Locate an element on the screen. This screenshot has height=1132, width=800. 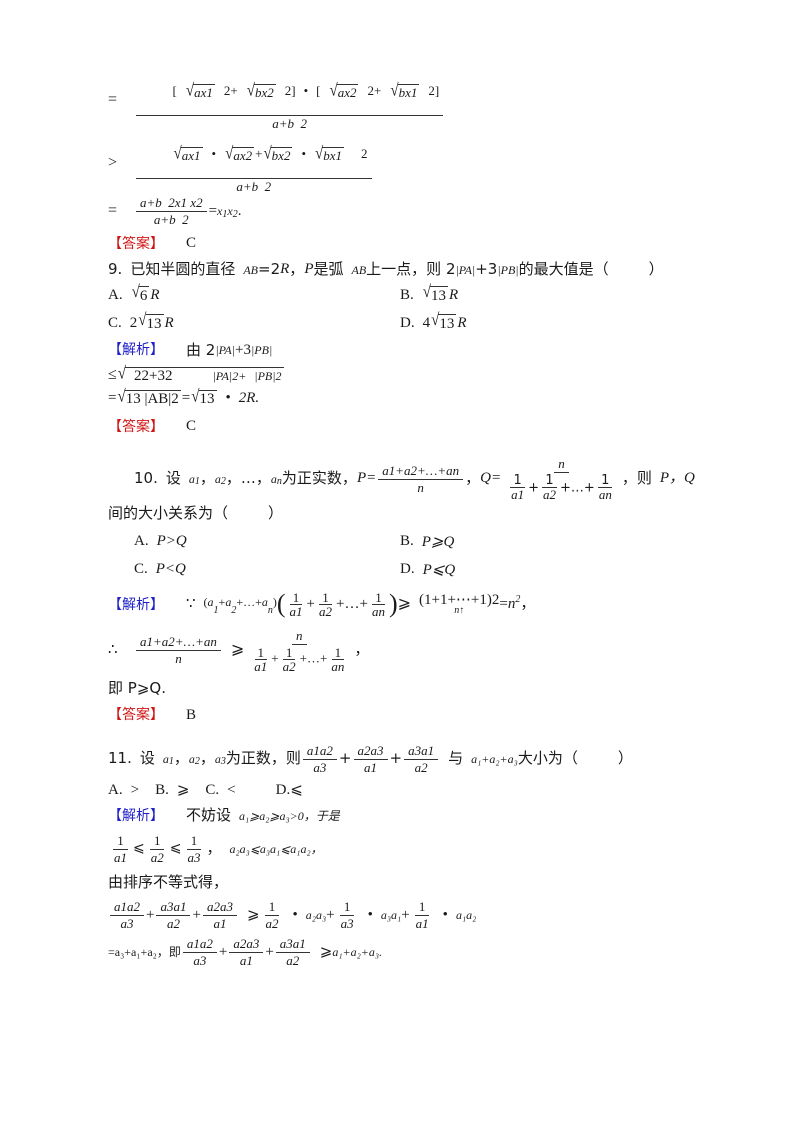
fraction-1-over-a3: 1 a3 is located at coordinates (193, 849).